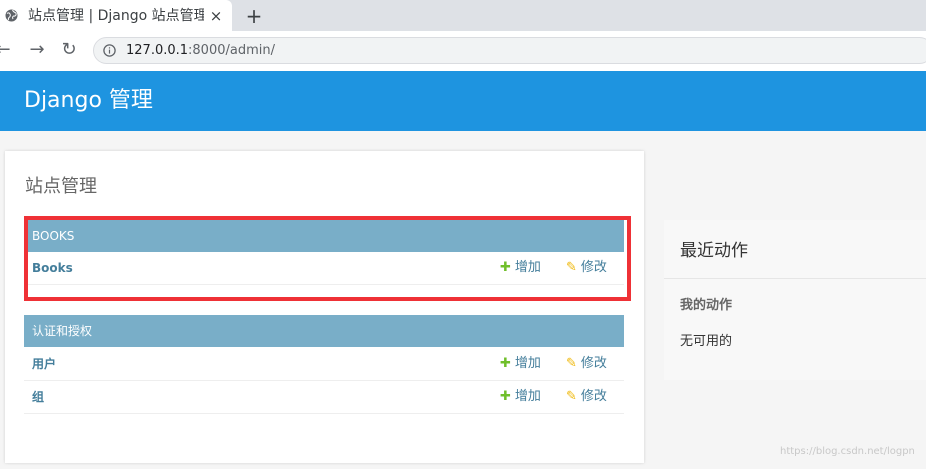 The height and width of the screenshot is (469, 926). I want to click on url-text: 127.0.0.1:8000/admin/, so click(326, 51).